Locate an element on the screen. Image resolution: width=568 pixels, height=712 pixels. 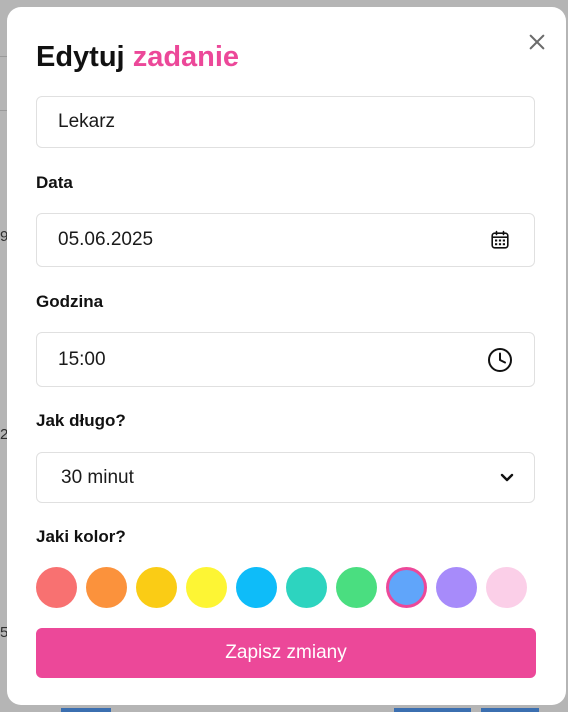
close-icon is located at coordinates (537, 42).